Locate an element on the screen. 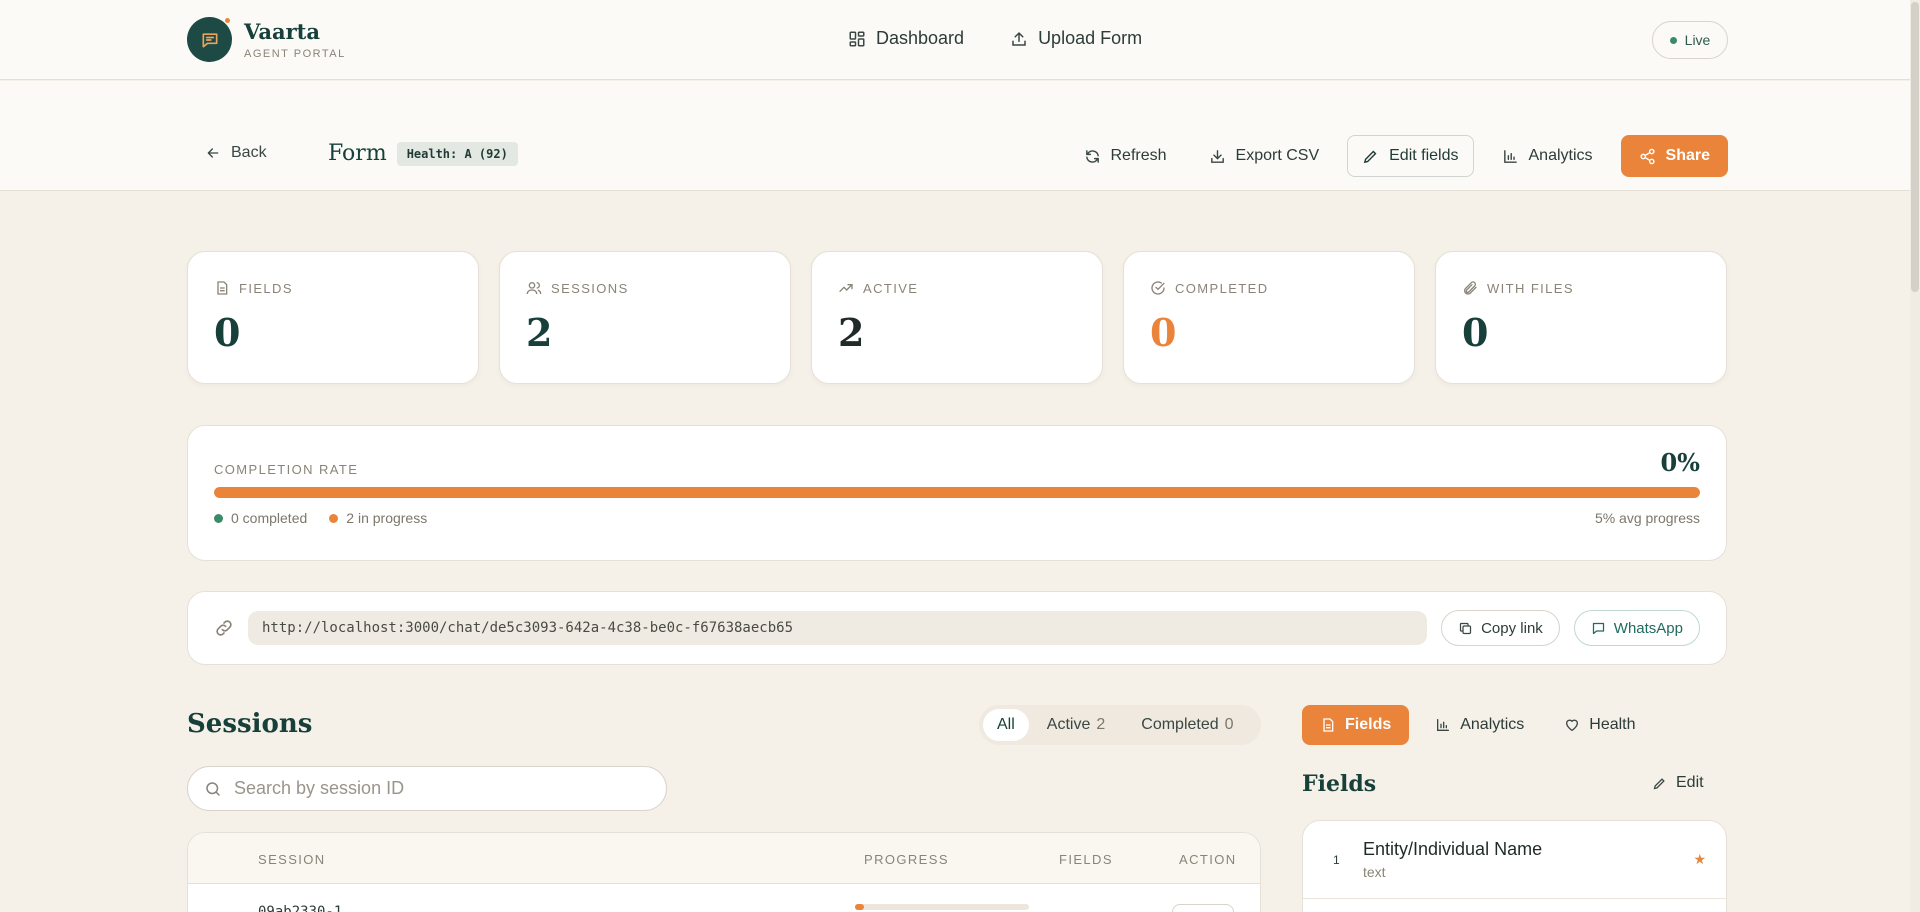 The height and width of the screenshot is (912, 1920). share-icon is located at coordinates (1647, 156).